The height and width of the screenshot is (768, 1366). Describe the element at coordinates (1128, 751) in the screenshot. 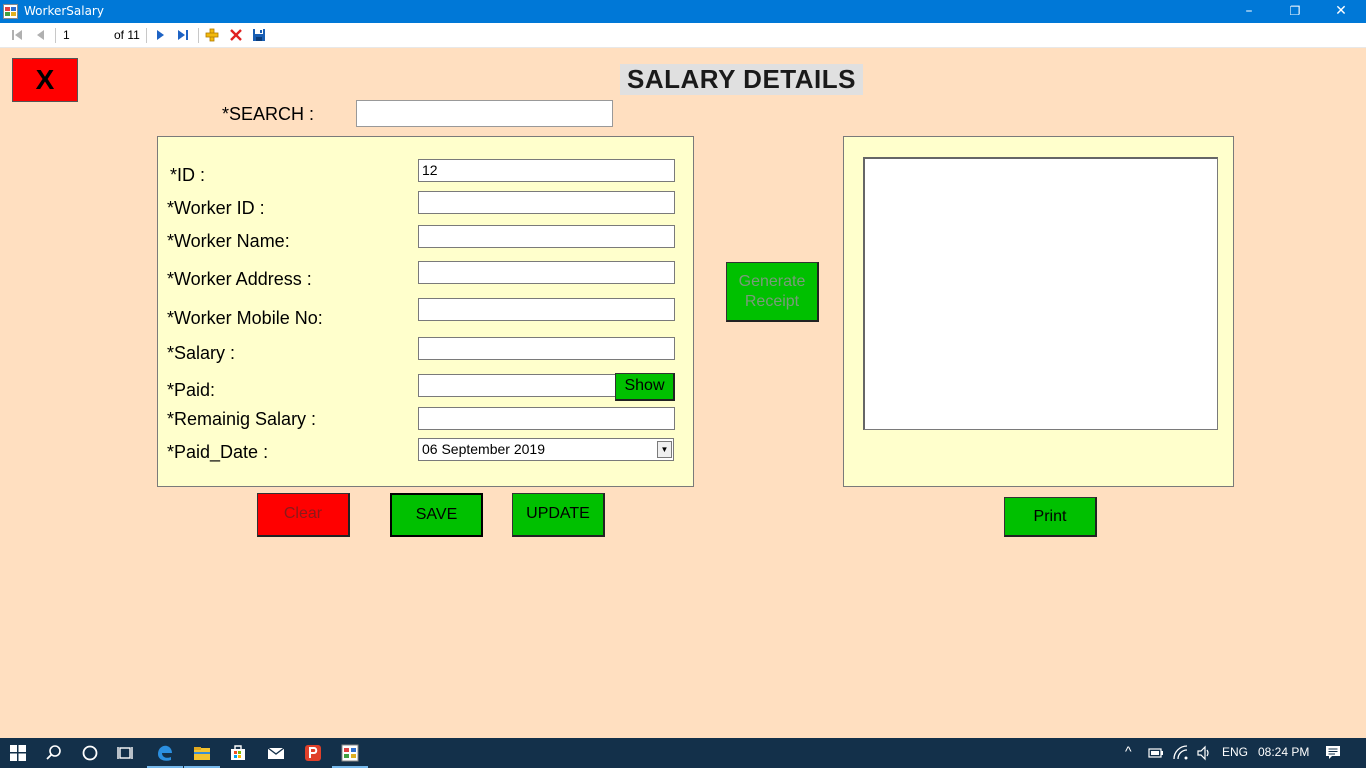

I see `show-hidden-icons-icon: ^` at that location.